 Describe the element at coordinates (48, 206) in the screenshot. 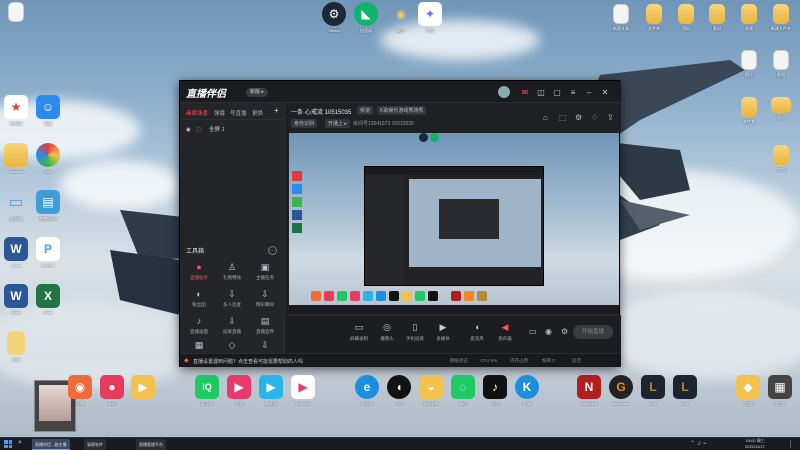

I see `desktop-icon-control-panel: ▤ 控制面板` at that location.